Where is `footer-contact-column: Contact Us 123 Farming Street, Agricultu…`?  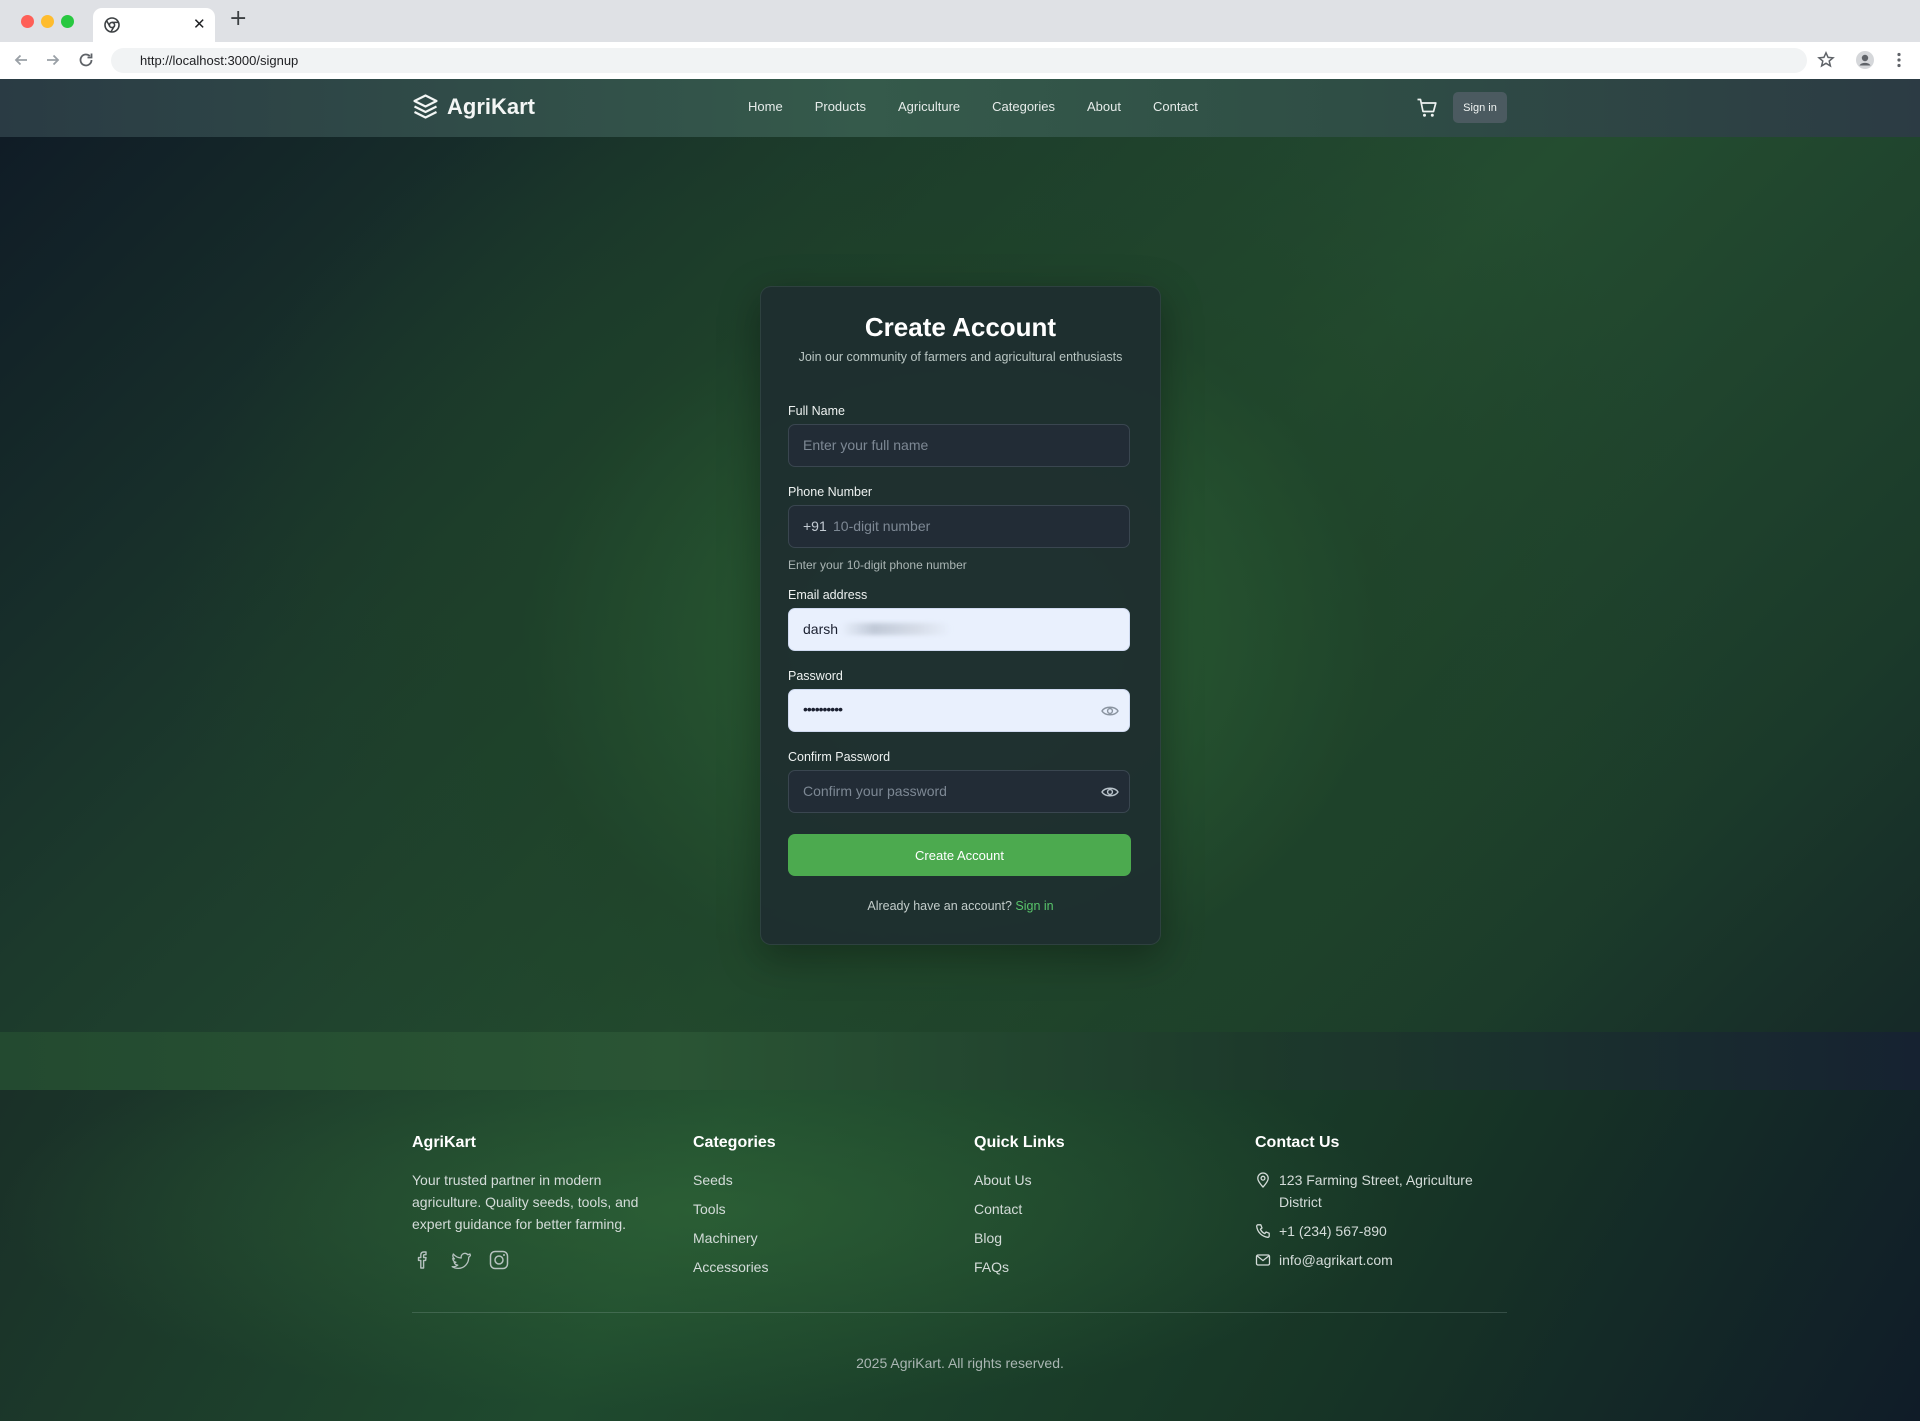 footer-contact-column: Contact Us 123 Farming Street, Agricultu… is located at coordinates (1380, 1206).